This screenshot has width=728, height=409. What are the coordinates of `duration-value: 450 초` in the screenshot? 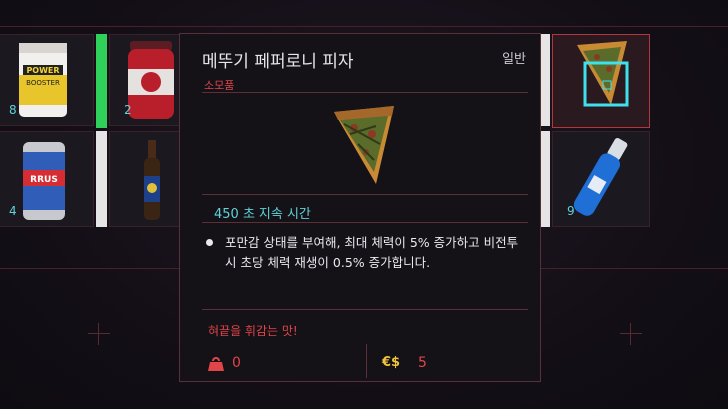 It's located at (234, 214).